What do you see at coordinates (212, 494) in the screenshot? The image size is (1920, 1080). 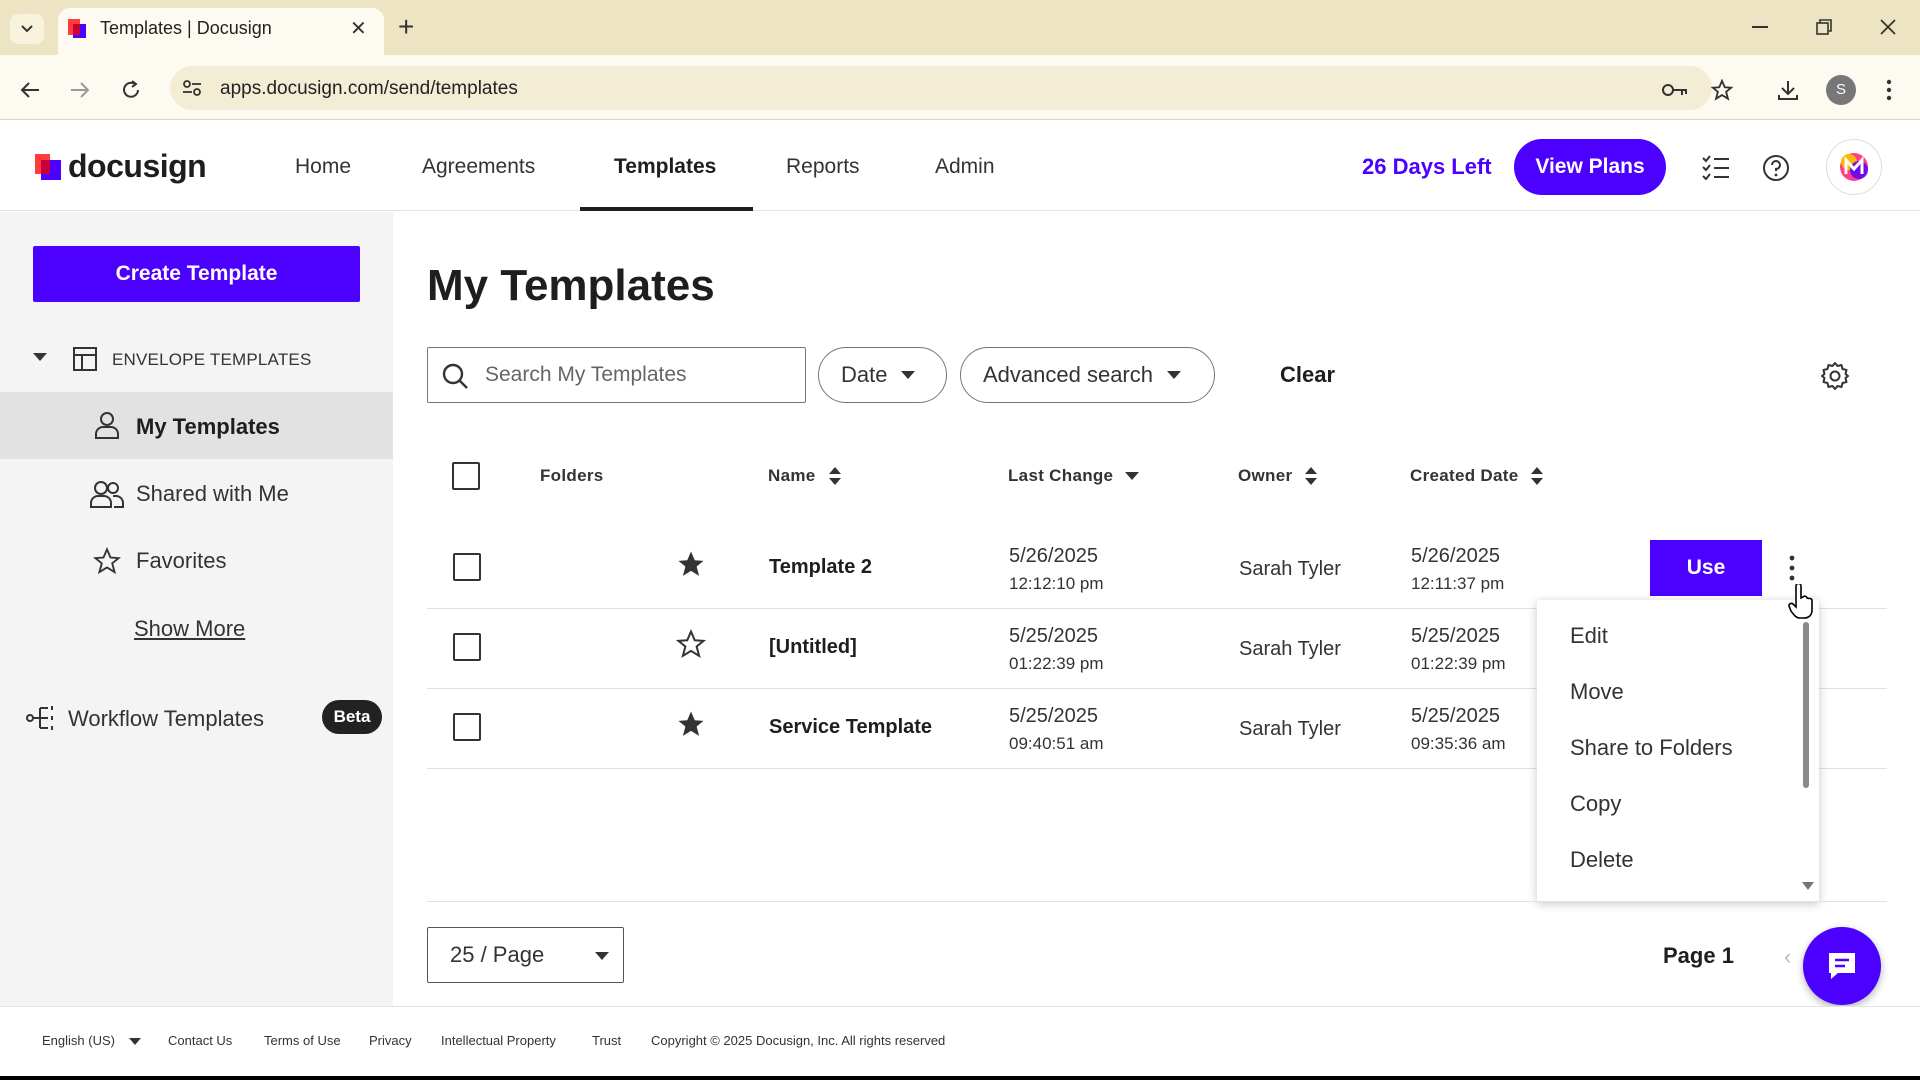 I see `sidebar-item-shared-with-me: Shared with Me` at bounding box center [212, 494].